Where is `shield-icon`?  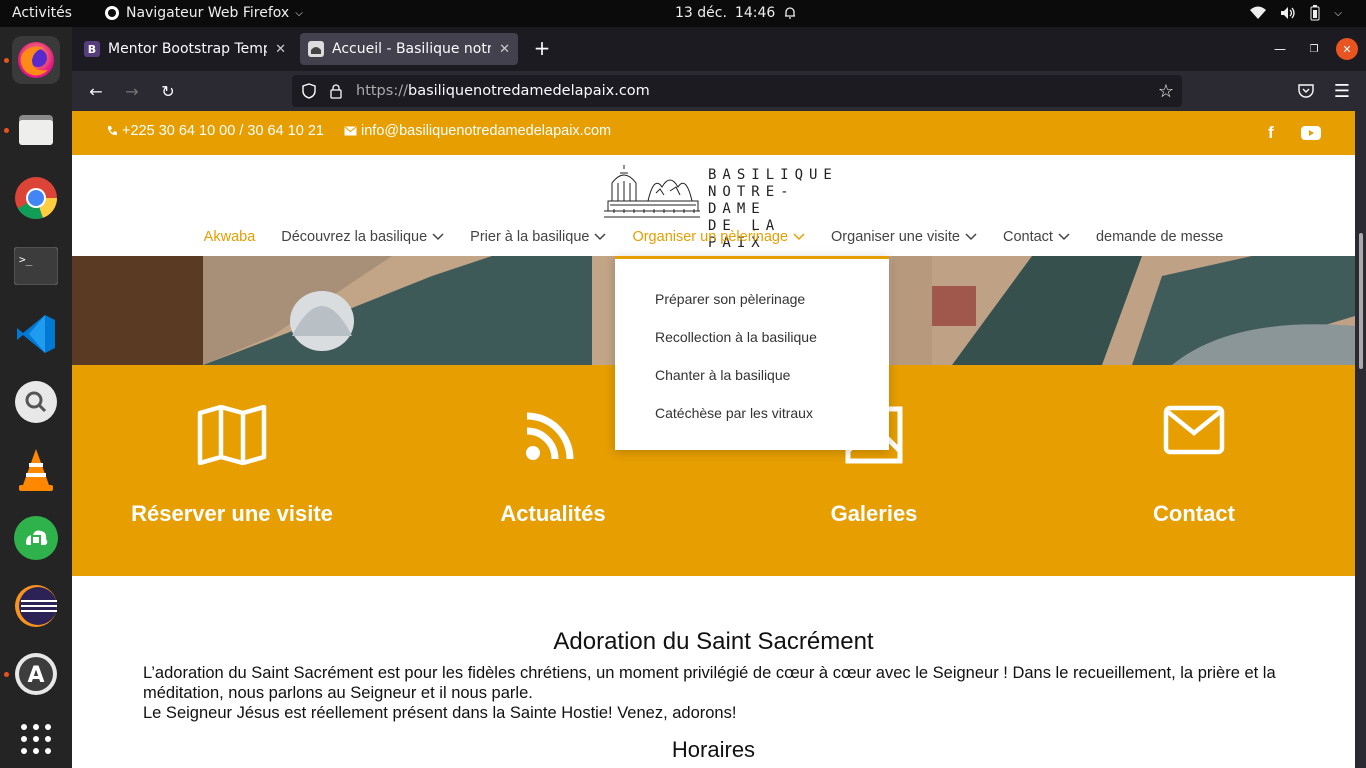
shield-icon is located at coordinates (309, 91).